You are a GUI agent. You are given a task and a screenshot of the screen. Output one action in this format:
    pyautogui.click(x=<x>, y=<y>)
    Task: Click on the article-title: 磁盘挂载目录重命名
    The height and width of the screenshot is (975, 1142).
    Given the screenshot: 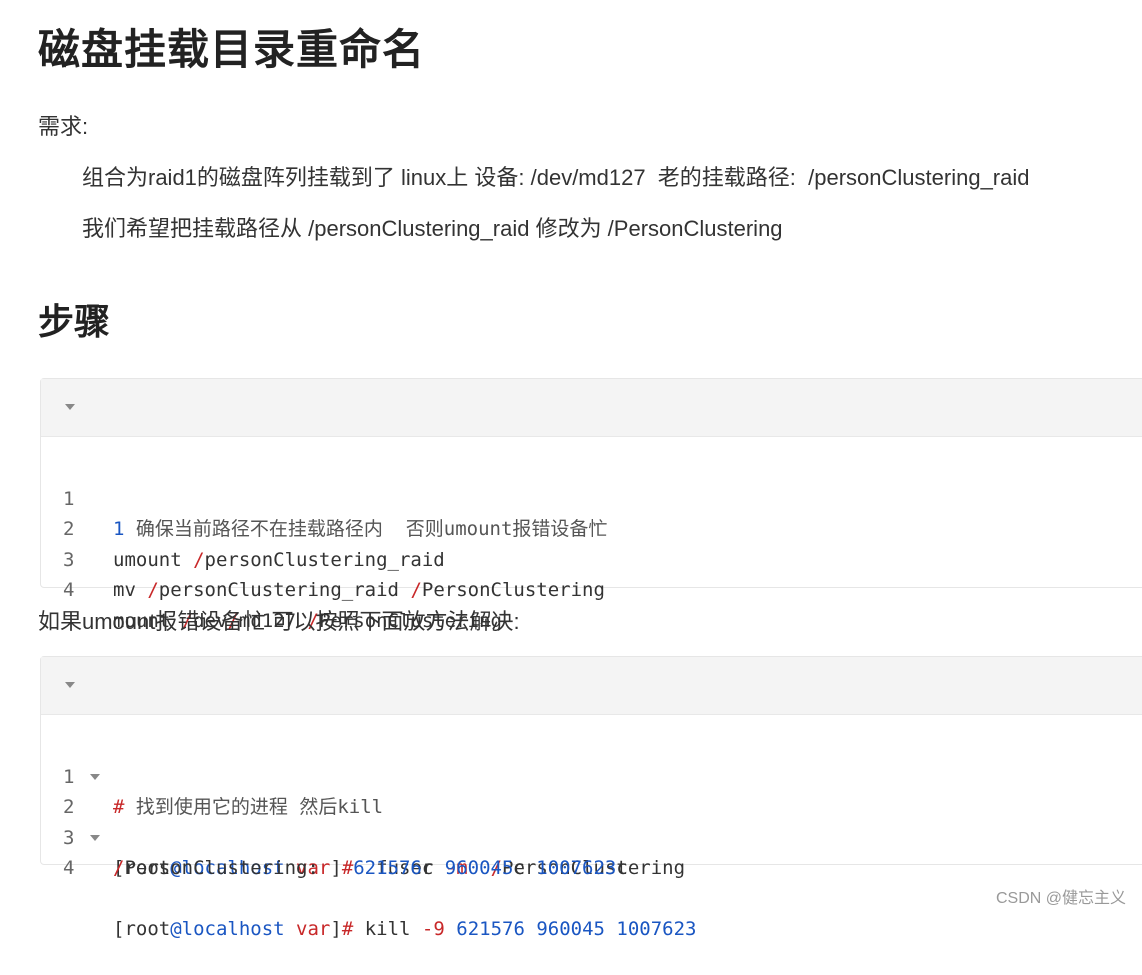 What is the action you would take?
    pyautogui.click(x=232, y=49)
    